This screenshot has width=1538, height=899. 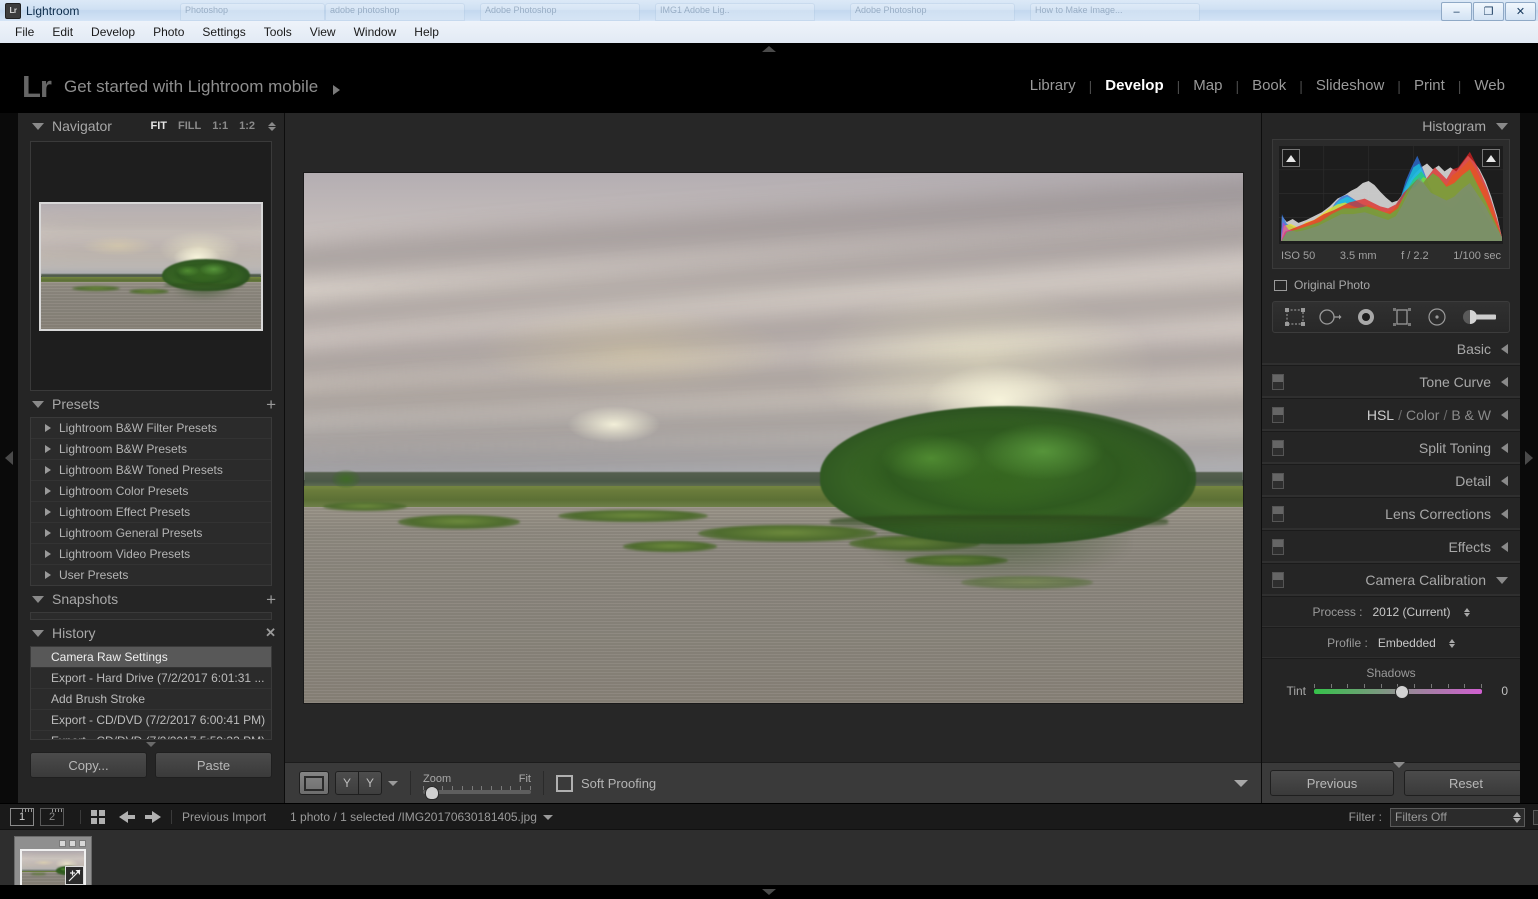 I want to click on process-stepper, so click(x=1466, y=612).